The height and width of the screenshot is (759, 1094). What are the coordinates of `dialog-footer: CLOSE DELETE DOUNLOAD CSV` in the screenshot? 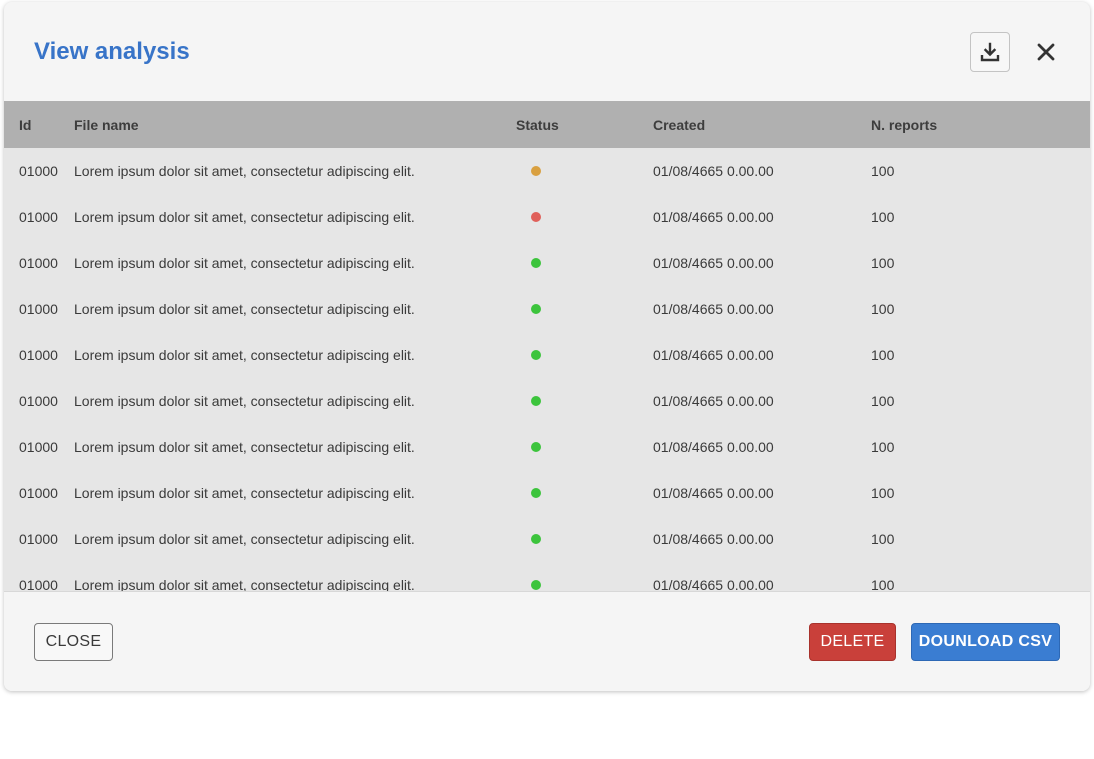 It's located at (547, 641).